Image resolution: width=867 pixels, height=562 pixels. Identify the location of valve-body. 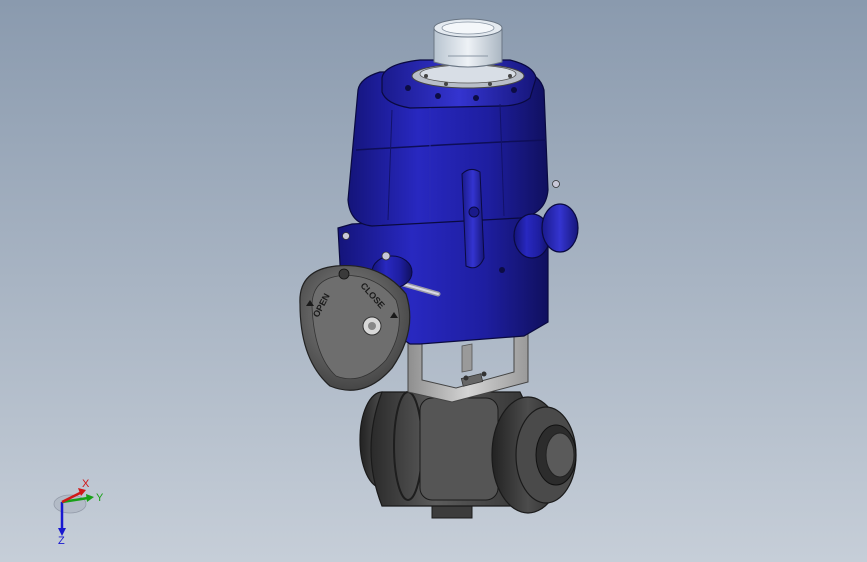
(468, 455).